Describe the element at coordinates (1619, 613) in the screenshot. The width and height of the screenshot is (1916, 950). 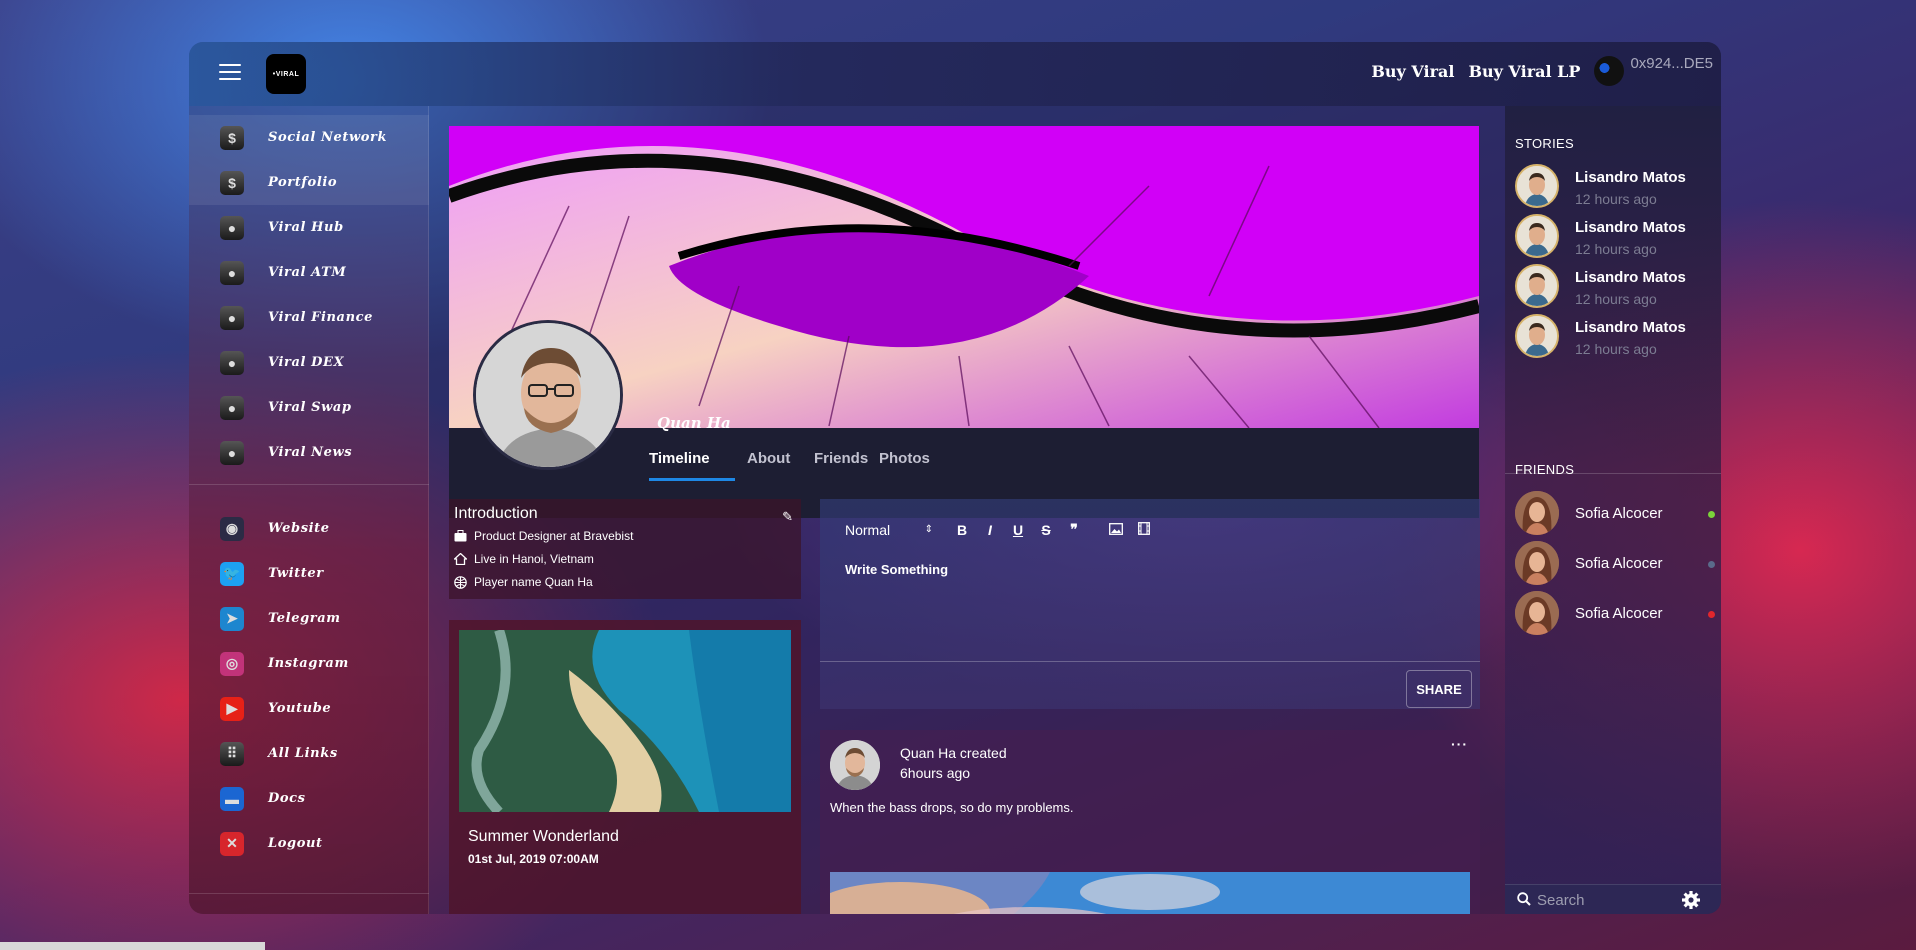
I see `friend-name: Sofia Alcocer` at that location.